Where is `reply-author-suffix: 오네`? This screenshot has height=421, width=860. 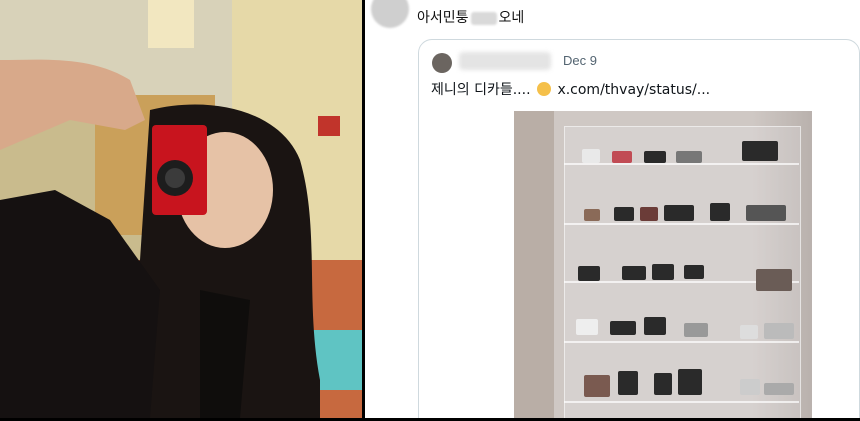 reply-author-suffix: 오네 is located at coordinates (511, 18).